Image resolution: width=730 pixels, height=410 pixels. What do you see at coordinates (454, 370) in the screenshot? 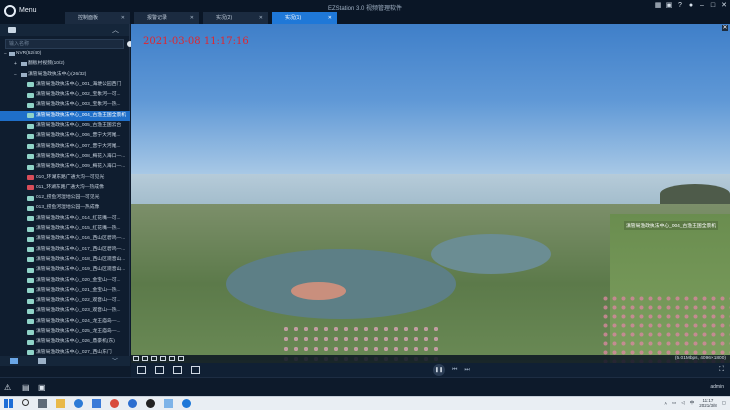
I see `previous-icon: ⏮` at bounding box center [454, 370].